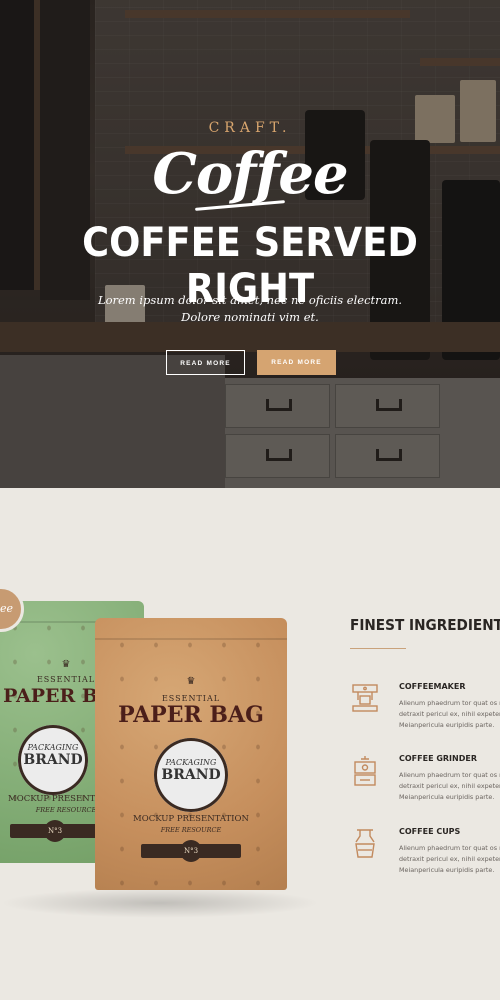  Describe the element at coordinates (365, 698) in the screenshot. I see `coffeemaker-icon` at that location.